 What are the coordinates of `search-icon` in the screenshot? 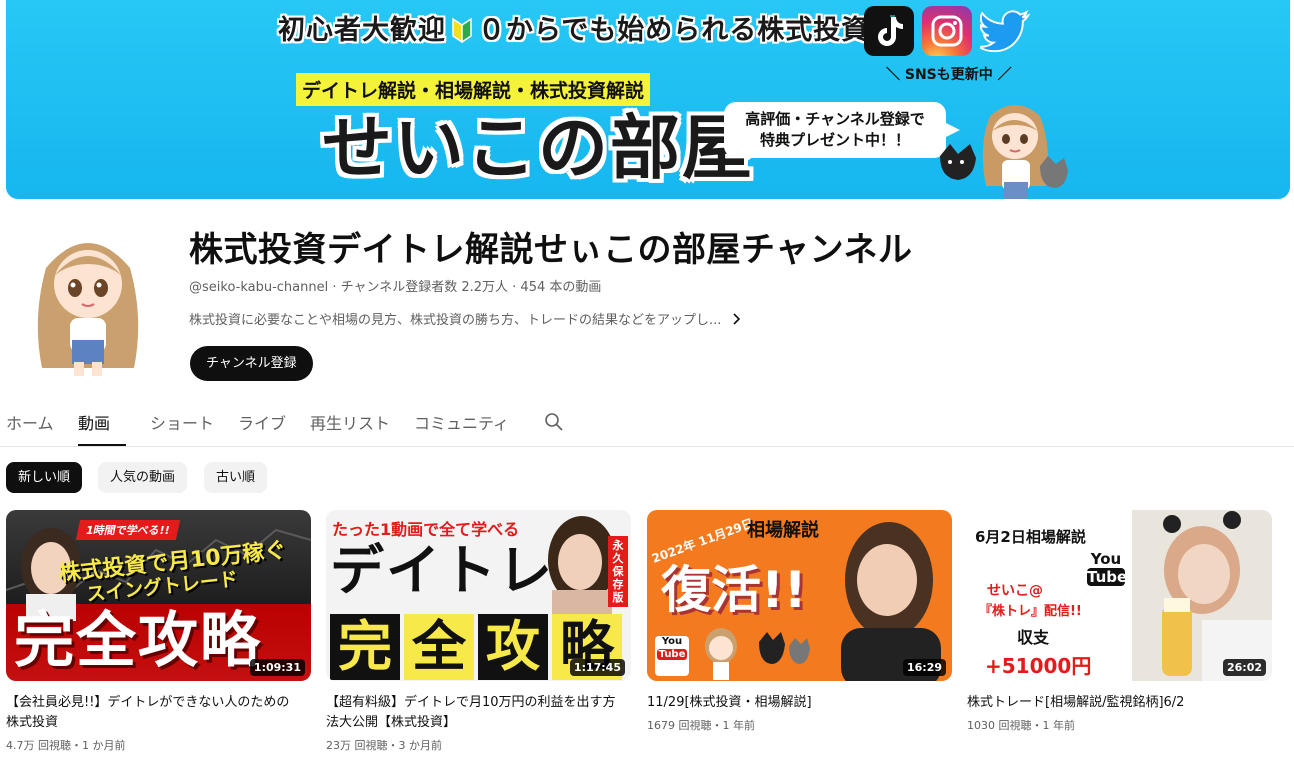 It's located at (554, 422).